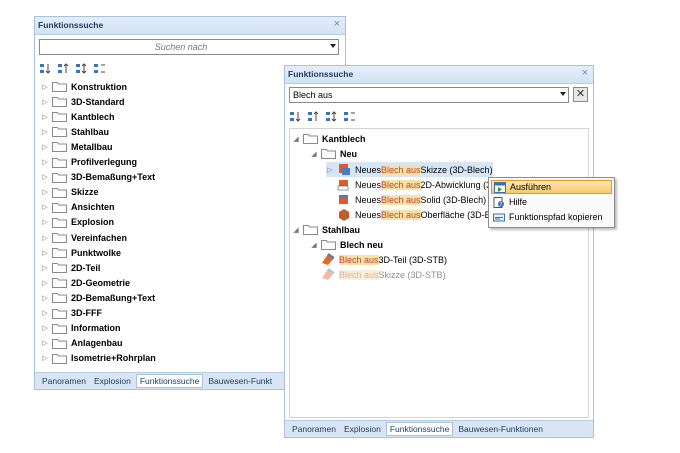  Describe the element at coordinates (113, 177) in the screenshot. I see `tree-node-label: 3D-Bemaßung+Text` at that location.